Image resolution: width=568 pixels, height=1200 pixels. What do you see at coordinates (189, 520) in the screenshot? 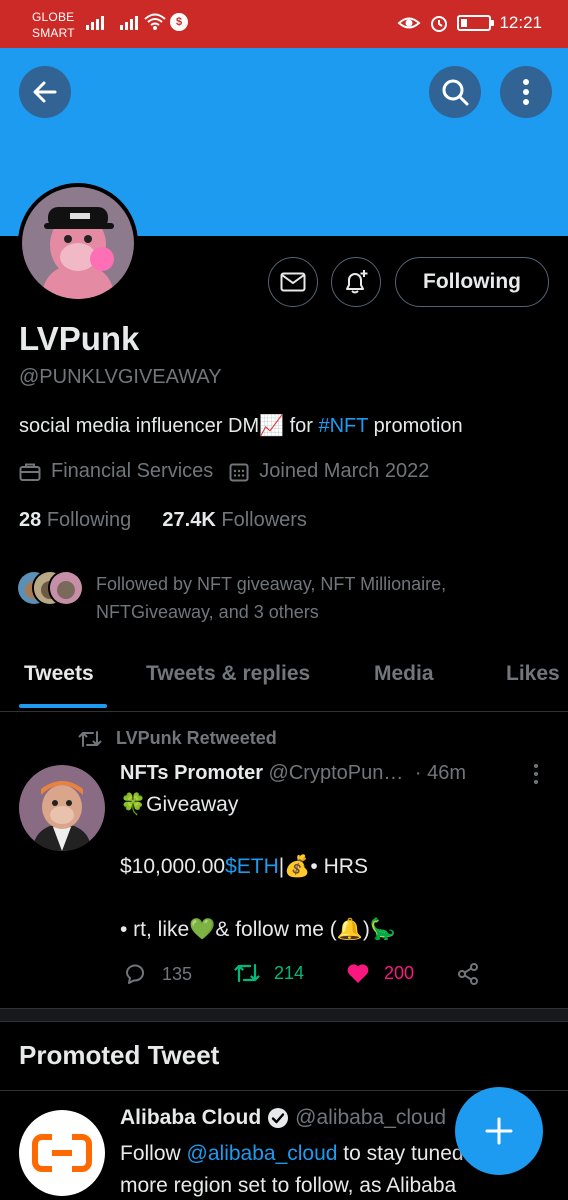
I see `followers-count: 27.4K` at bounding box center [189, 520].